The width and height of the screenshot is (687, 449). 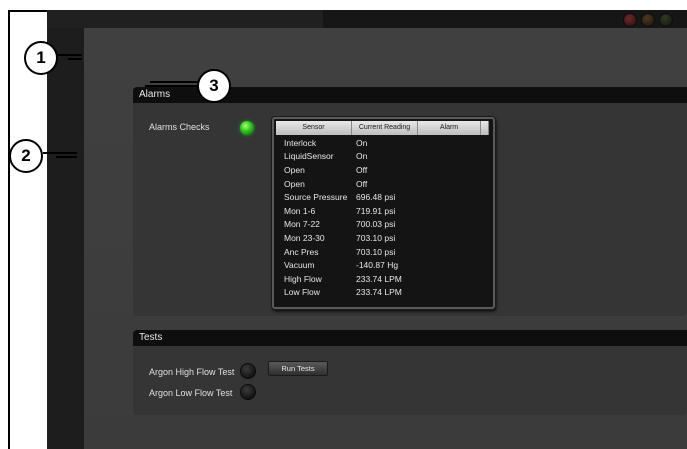 I want to click on alarms-checks-label: Alarms Checks, so click(x=179, y=127).